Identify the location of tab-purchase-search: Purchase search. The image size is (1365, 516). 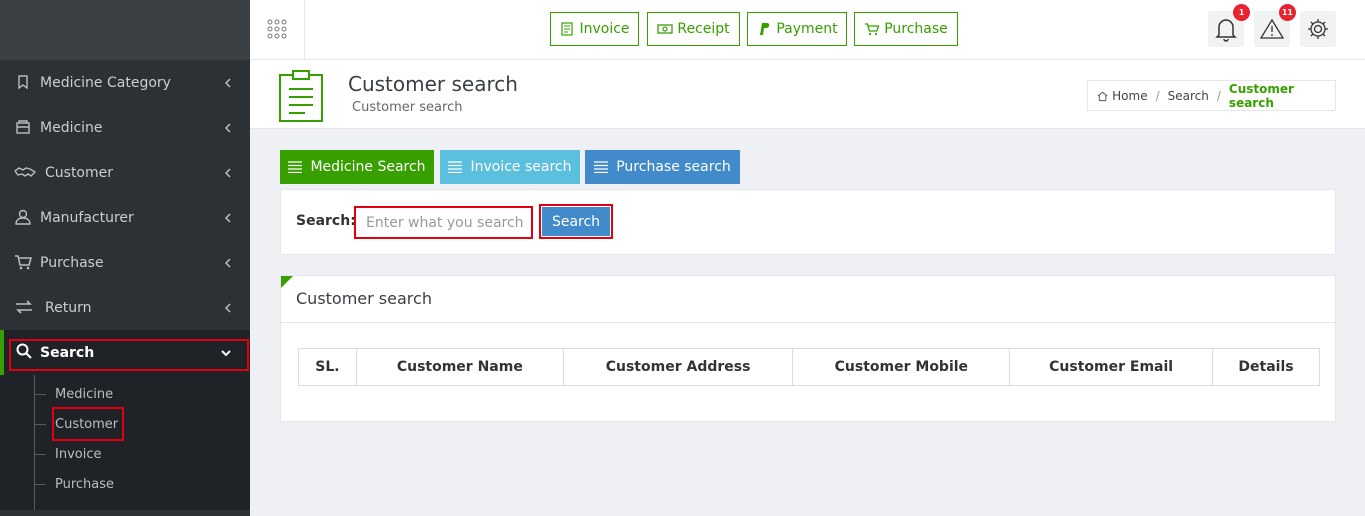
(662, 167).